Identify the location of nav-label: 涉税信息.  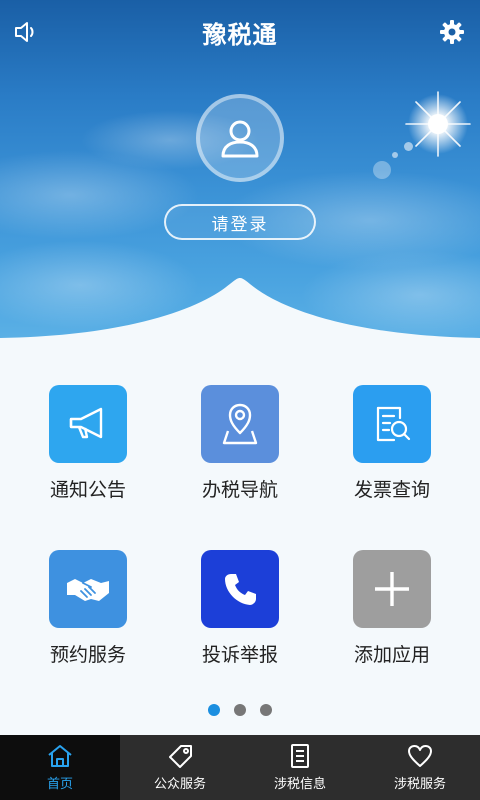
(299, 784).